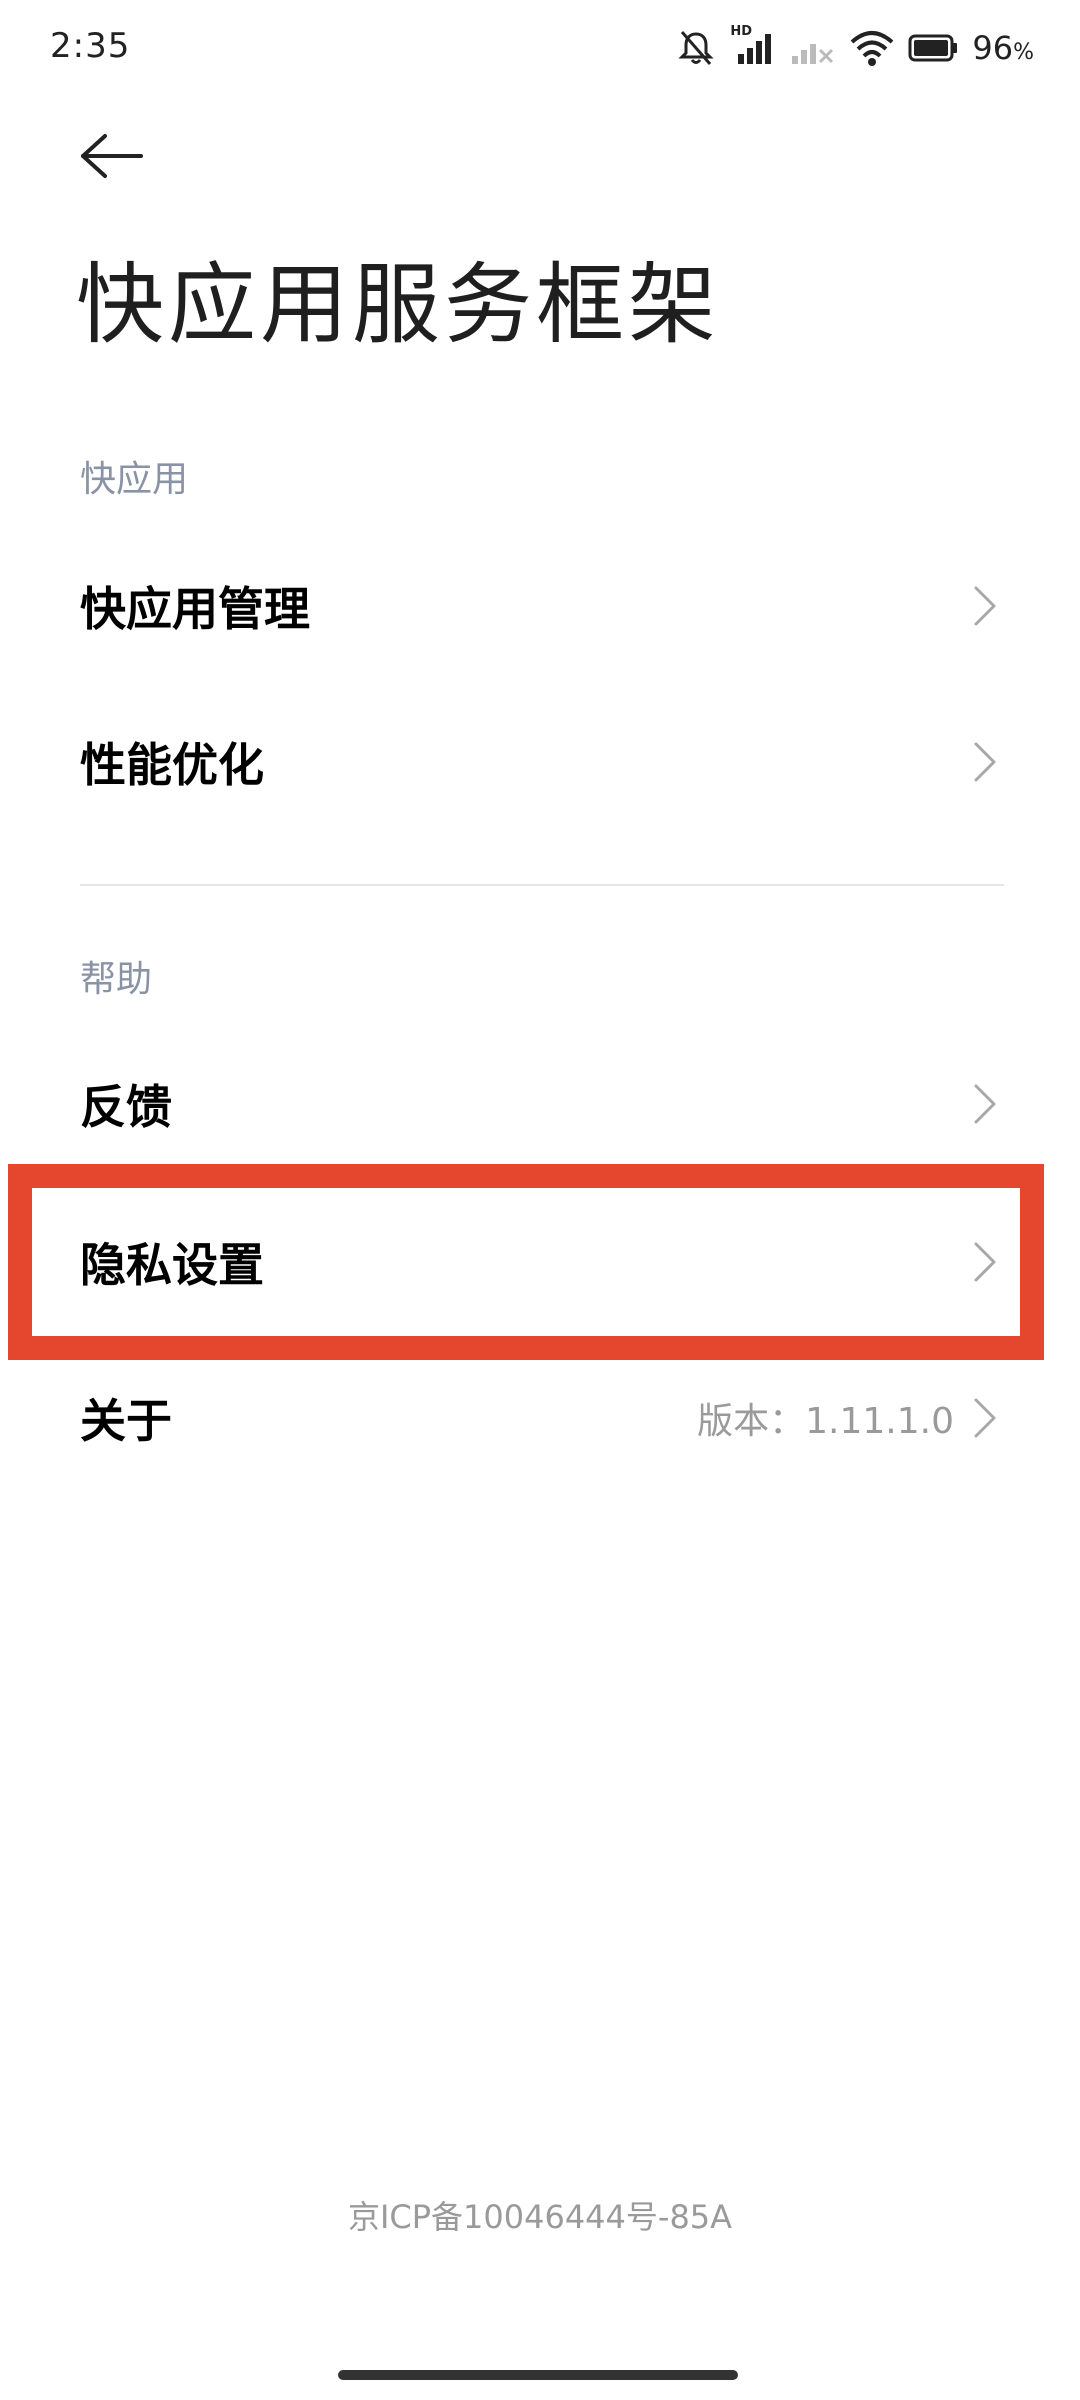 The image size is (1080, 2400). Describe the element at coordinates (126, 1421) in the screenshot. I see `row-label: 关于` at that location.